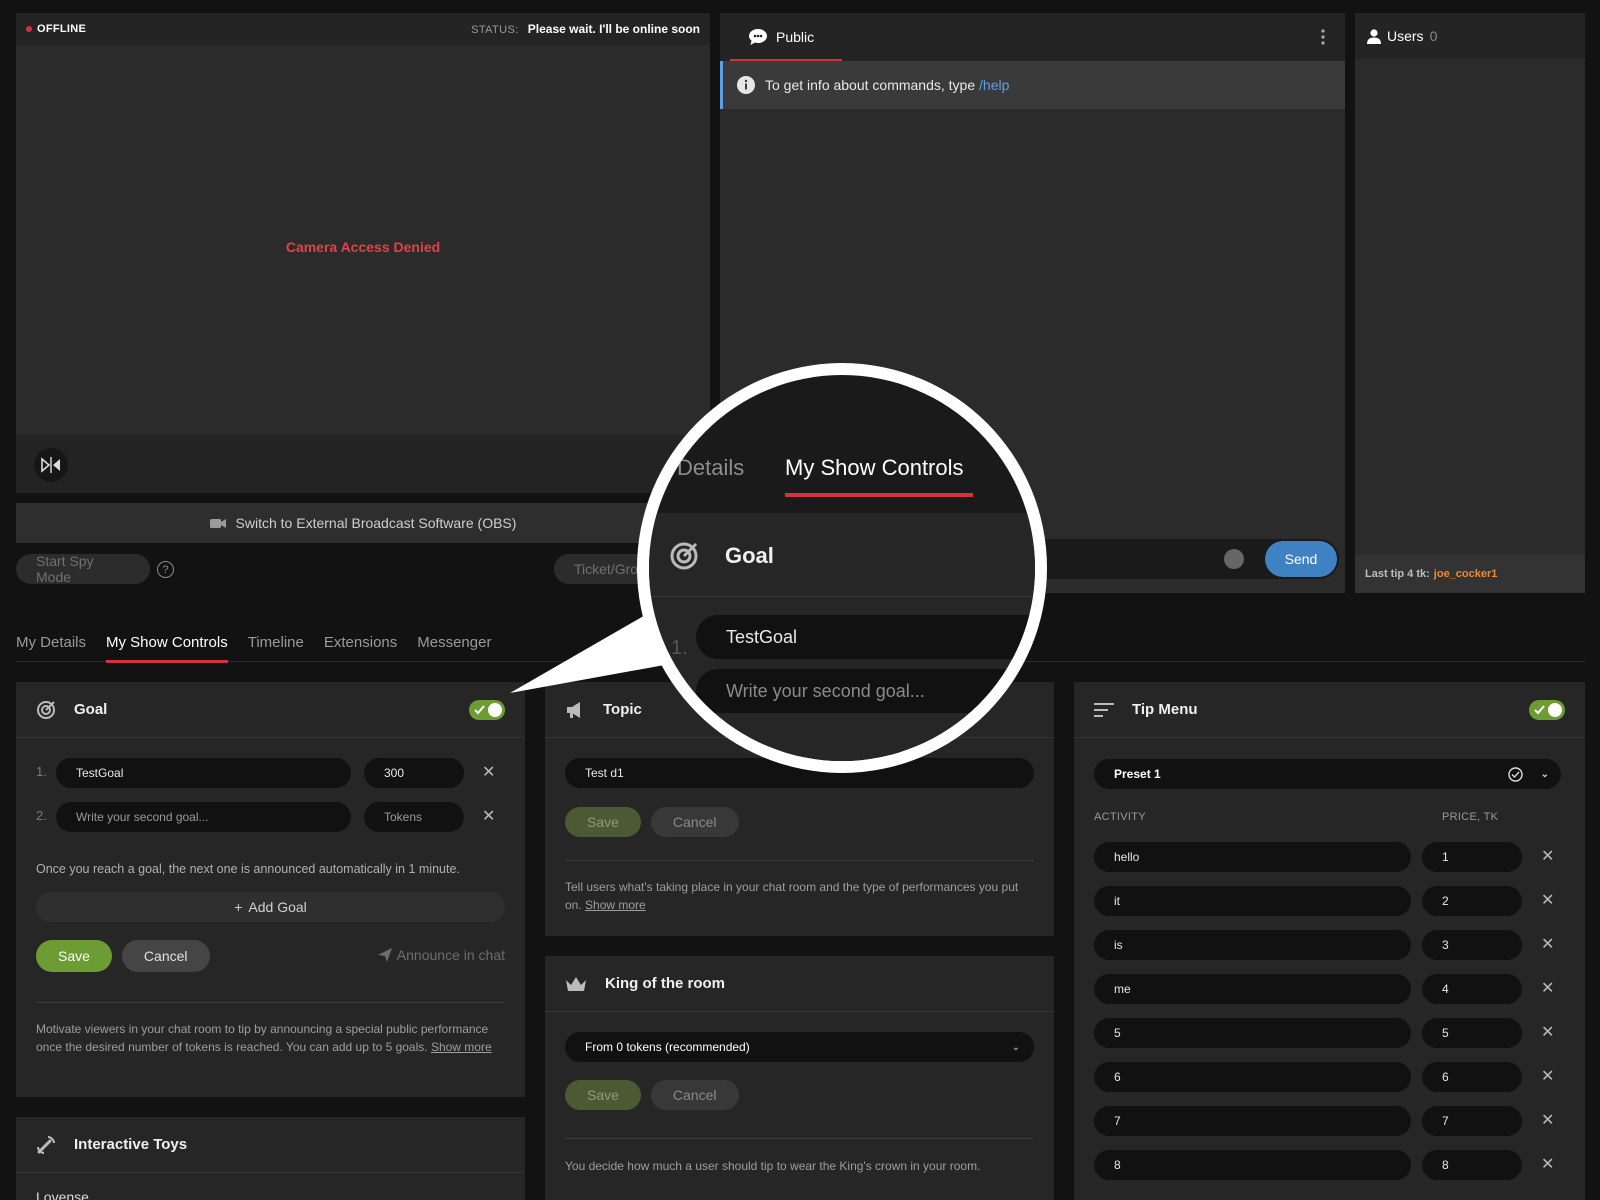  Describe the element at coordinates (799, 1047) in the screenshot. I see `king-threshold-select: From 0 tokens (recommended) ⌄` at that location.